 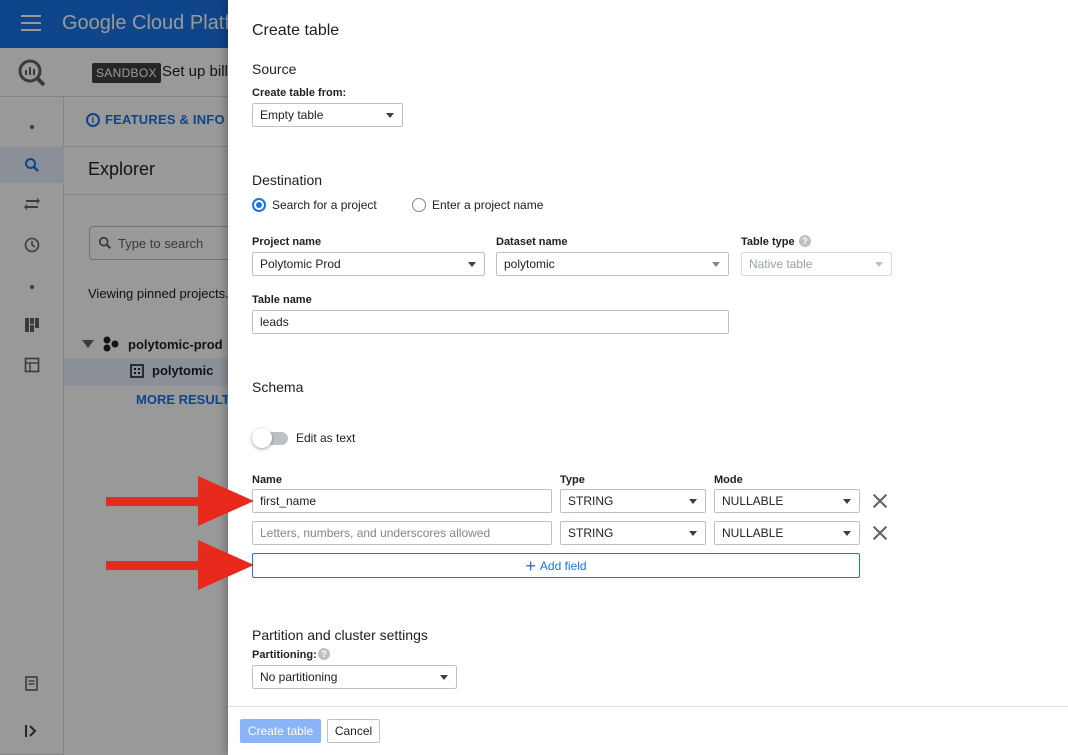 I want to click on create-table-button: Create table, so click(x=280, y=731).